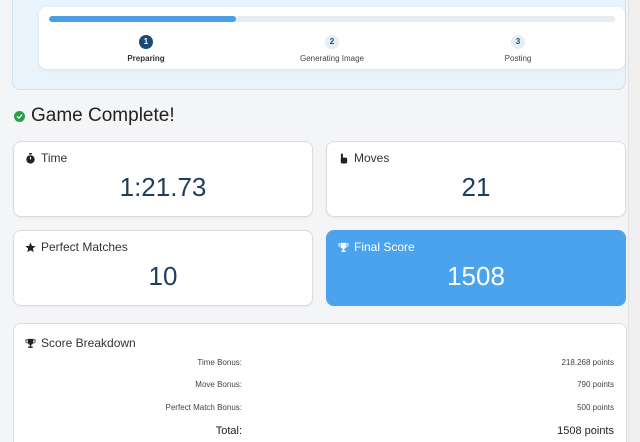  I want to click on perfect-matches-card-header: Perfect Matches, so click(76, 247).